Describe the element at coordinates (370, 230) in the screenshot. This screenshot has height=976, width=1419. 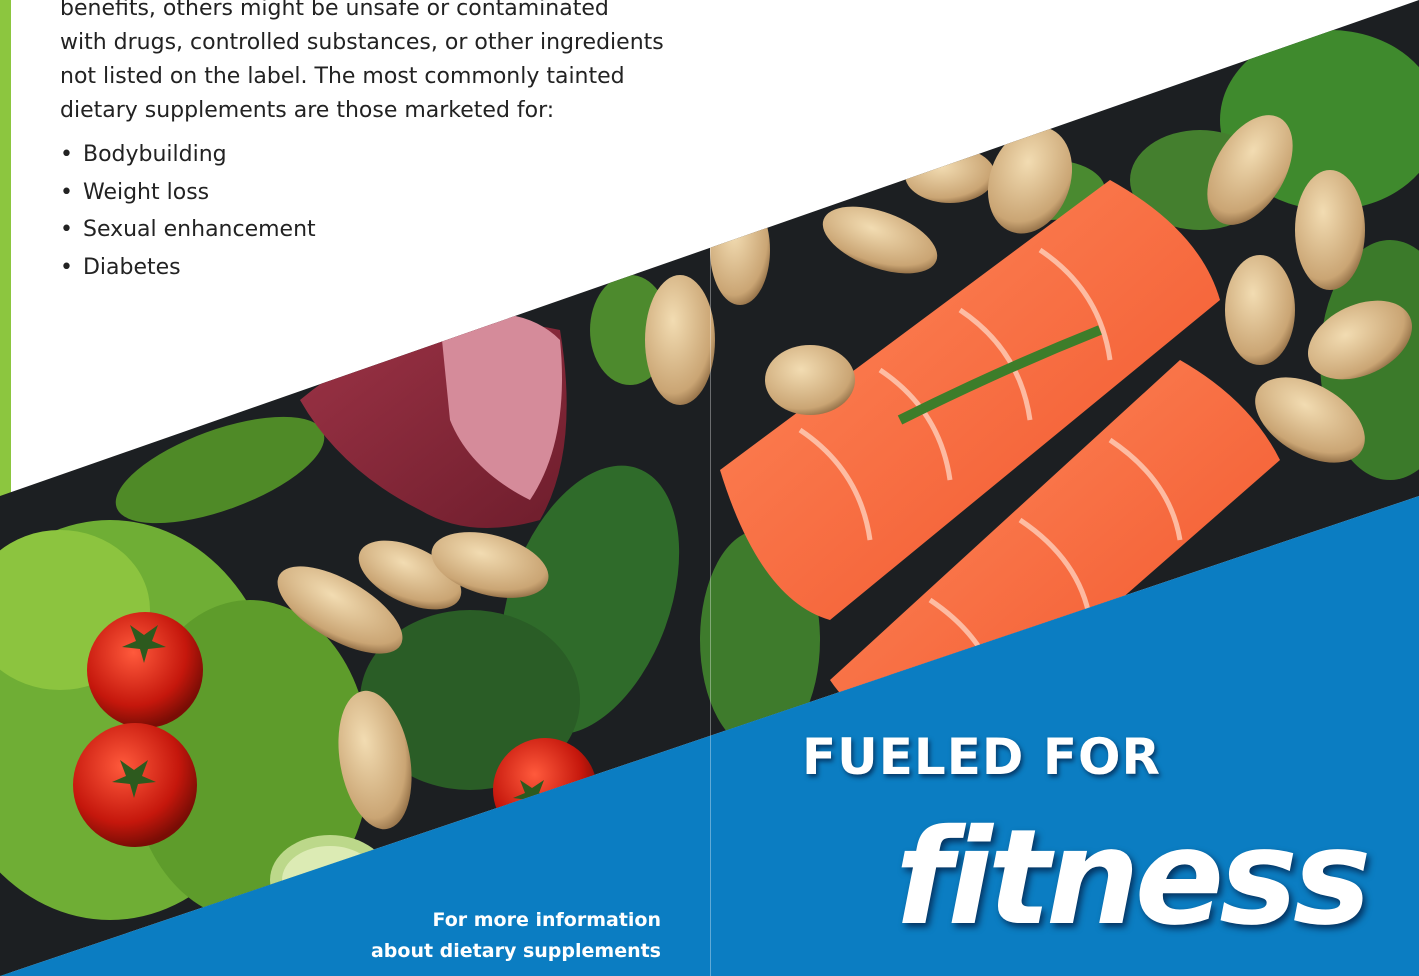
I see `list-item: Sexual enhancement` at that location.